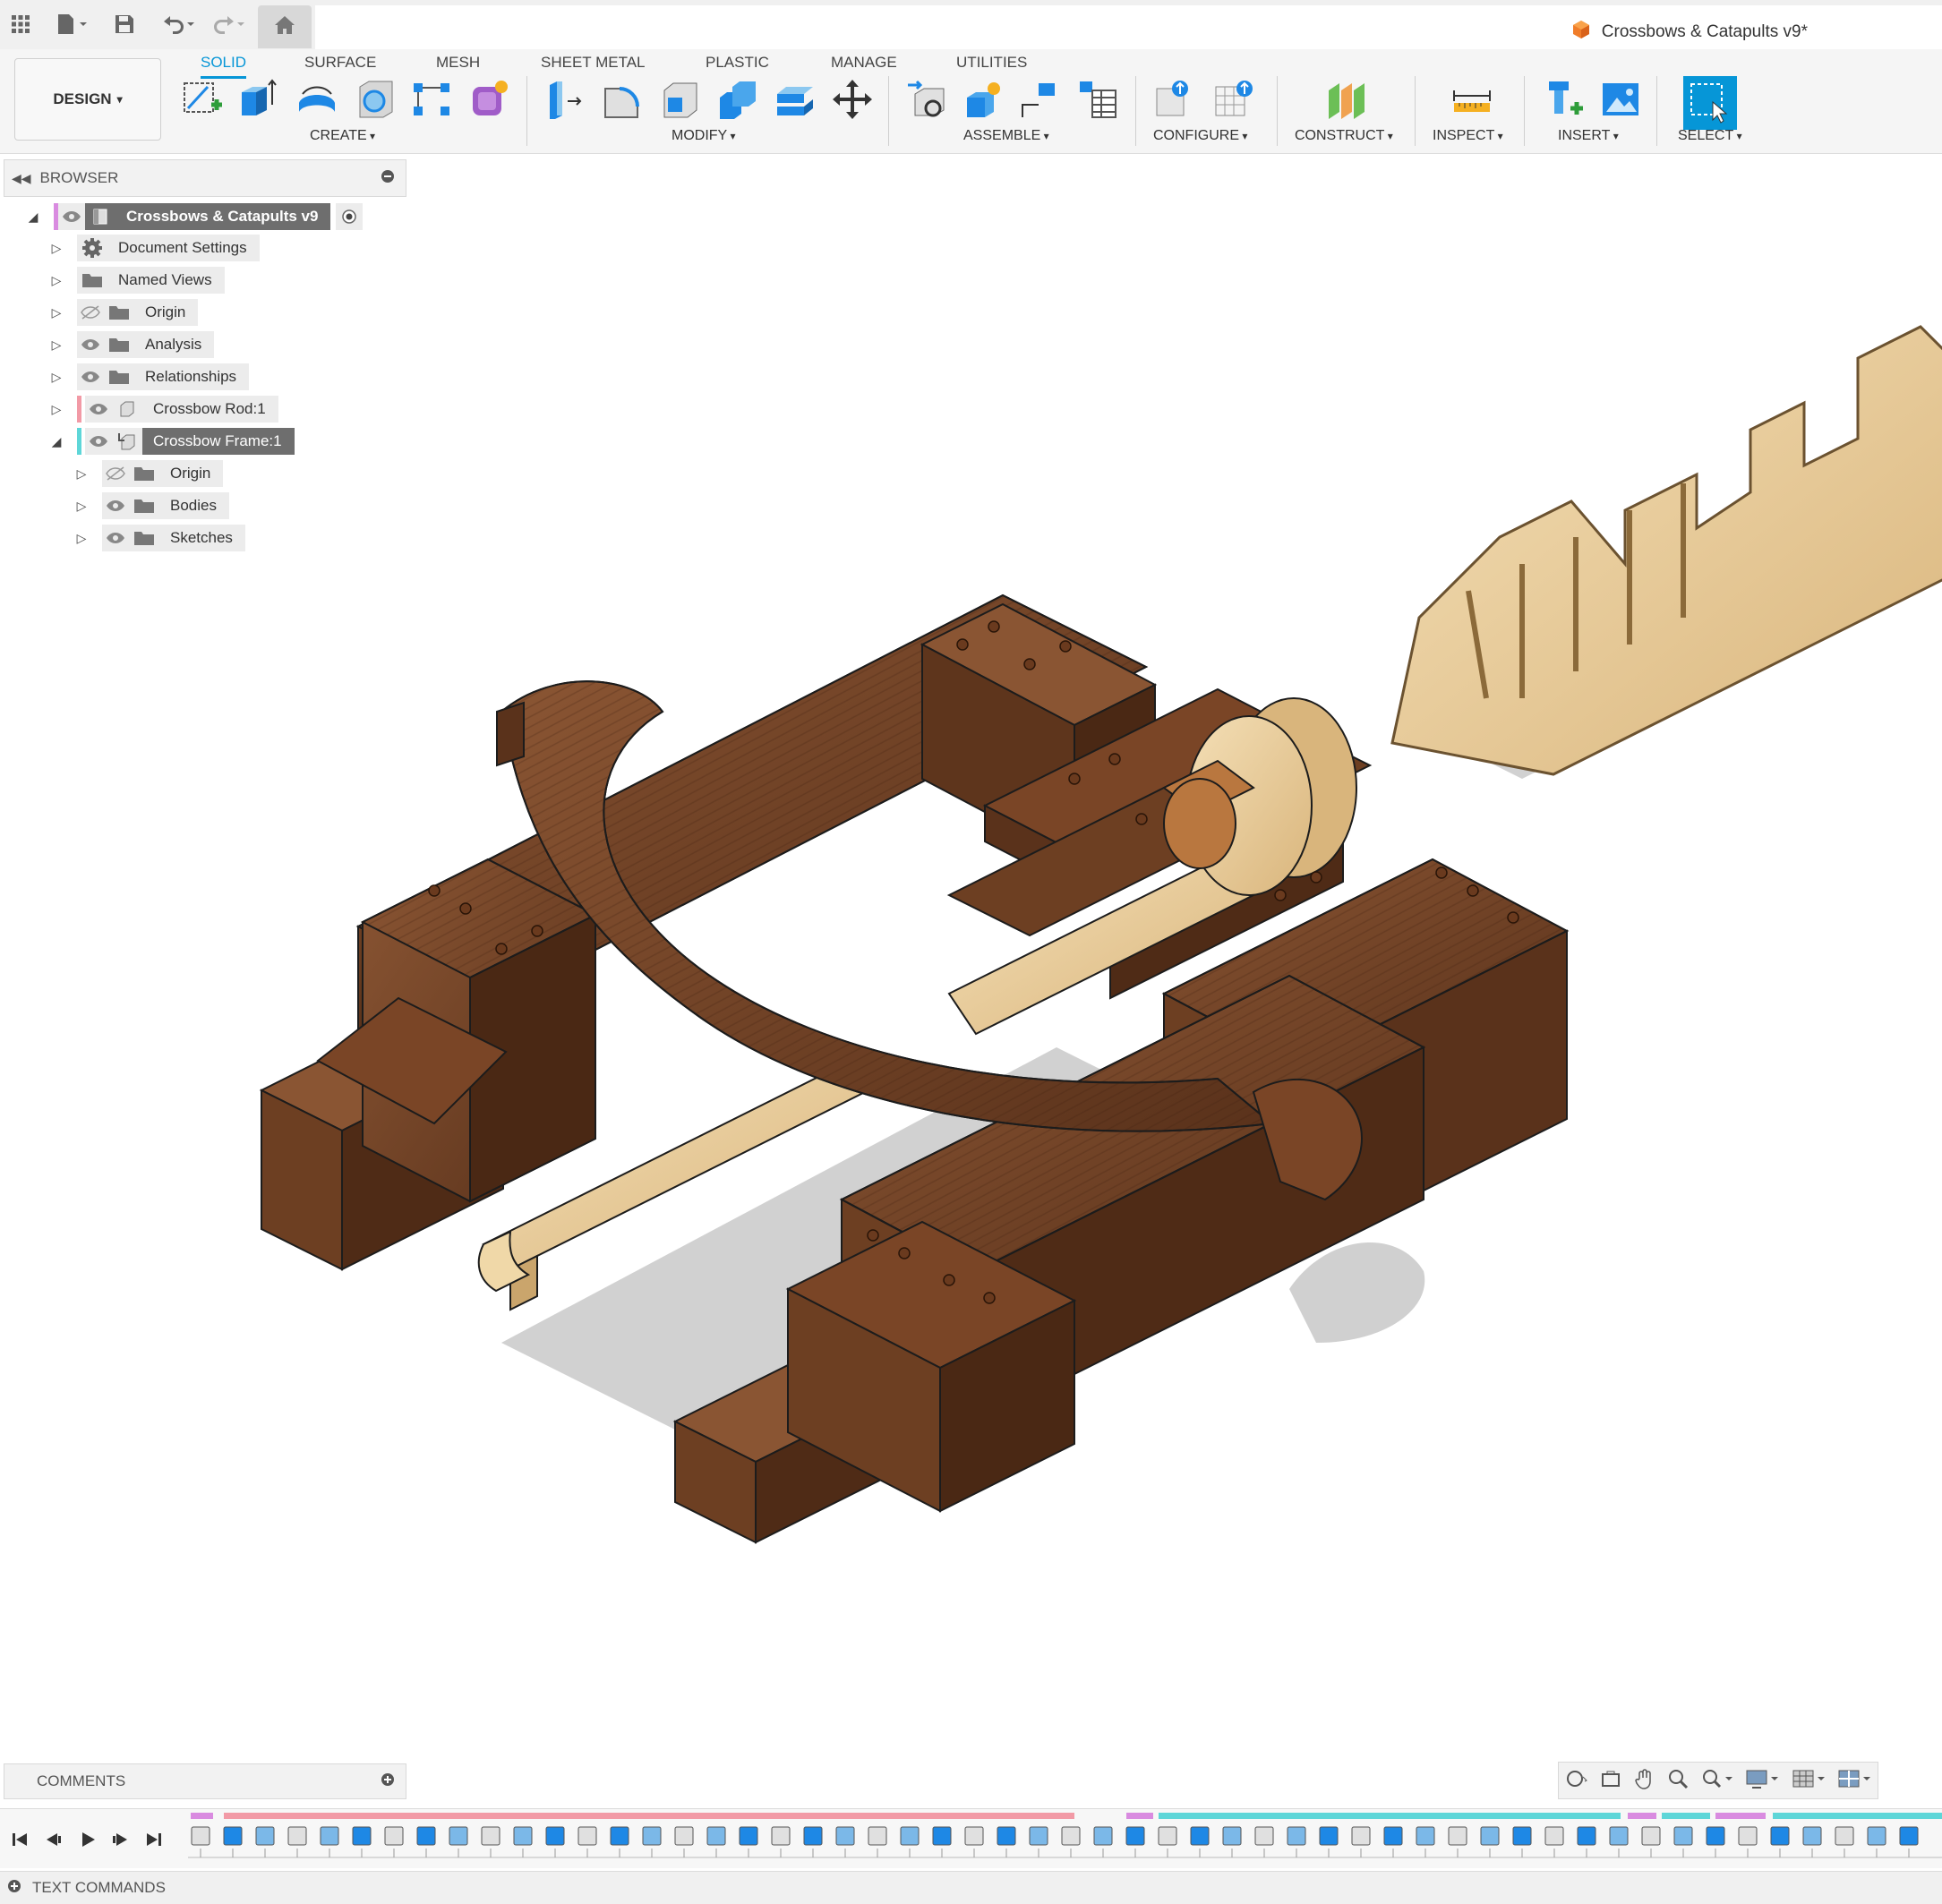  What do you see at coordinates (852, 100) in the screenshot?
I see `move-icon` at bounding box center [852, 100].